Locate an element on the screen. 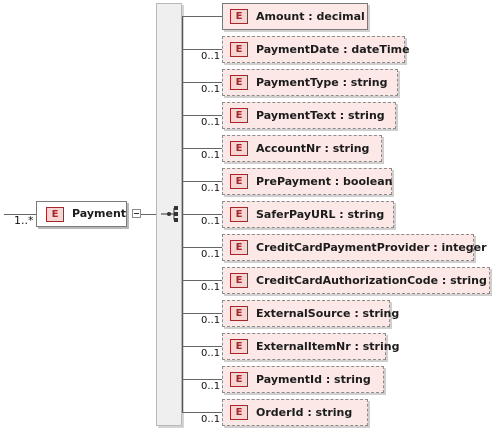  child-element: E PrePayment : boolean is located at coordinates (307, 181).